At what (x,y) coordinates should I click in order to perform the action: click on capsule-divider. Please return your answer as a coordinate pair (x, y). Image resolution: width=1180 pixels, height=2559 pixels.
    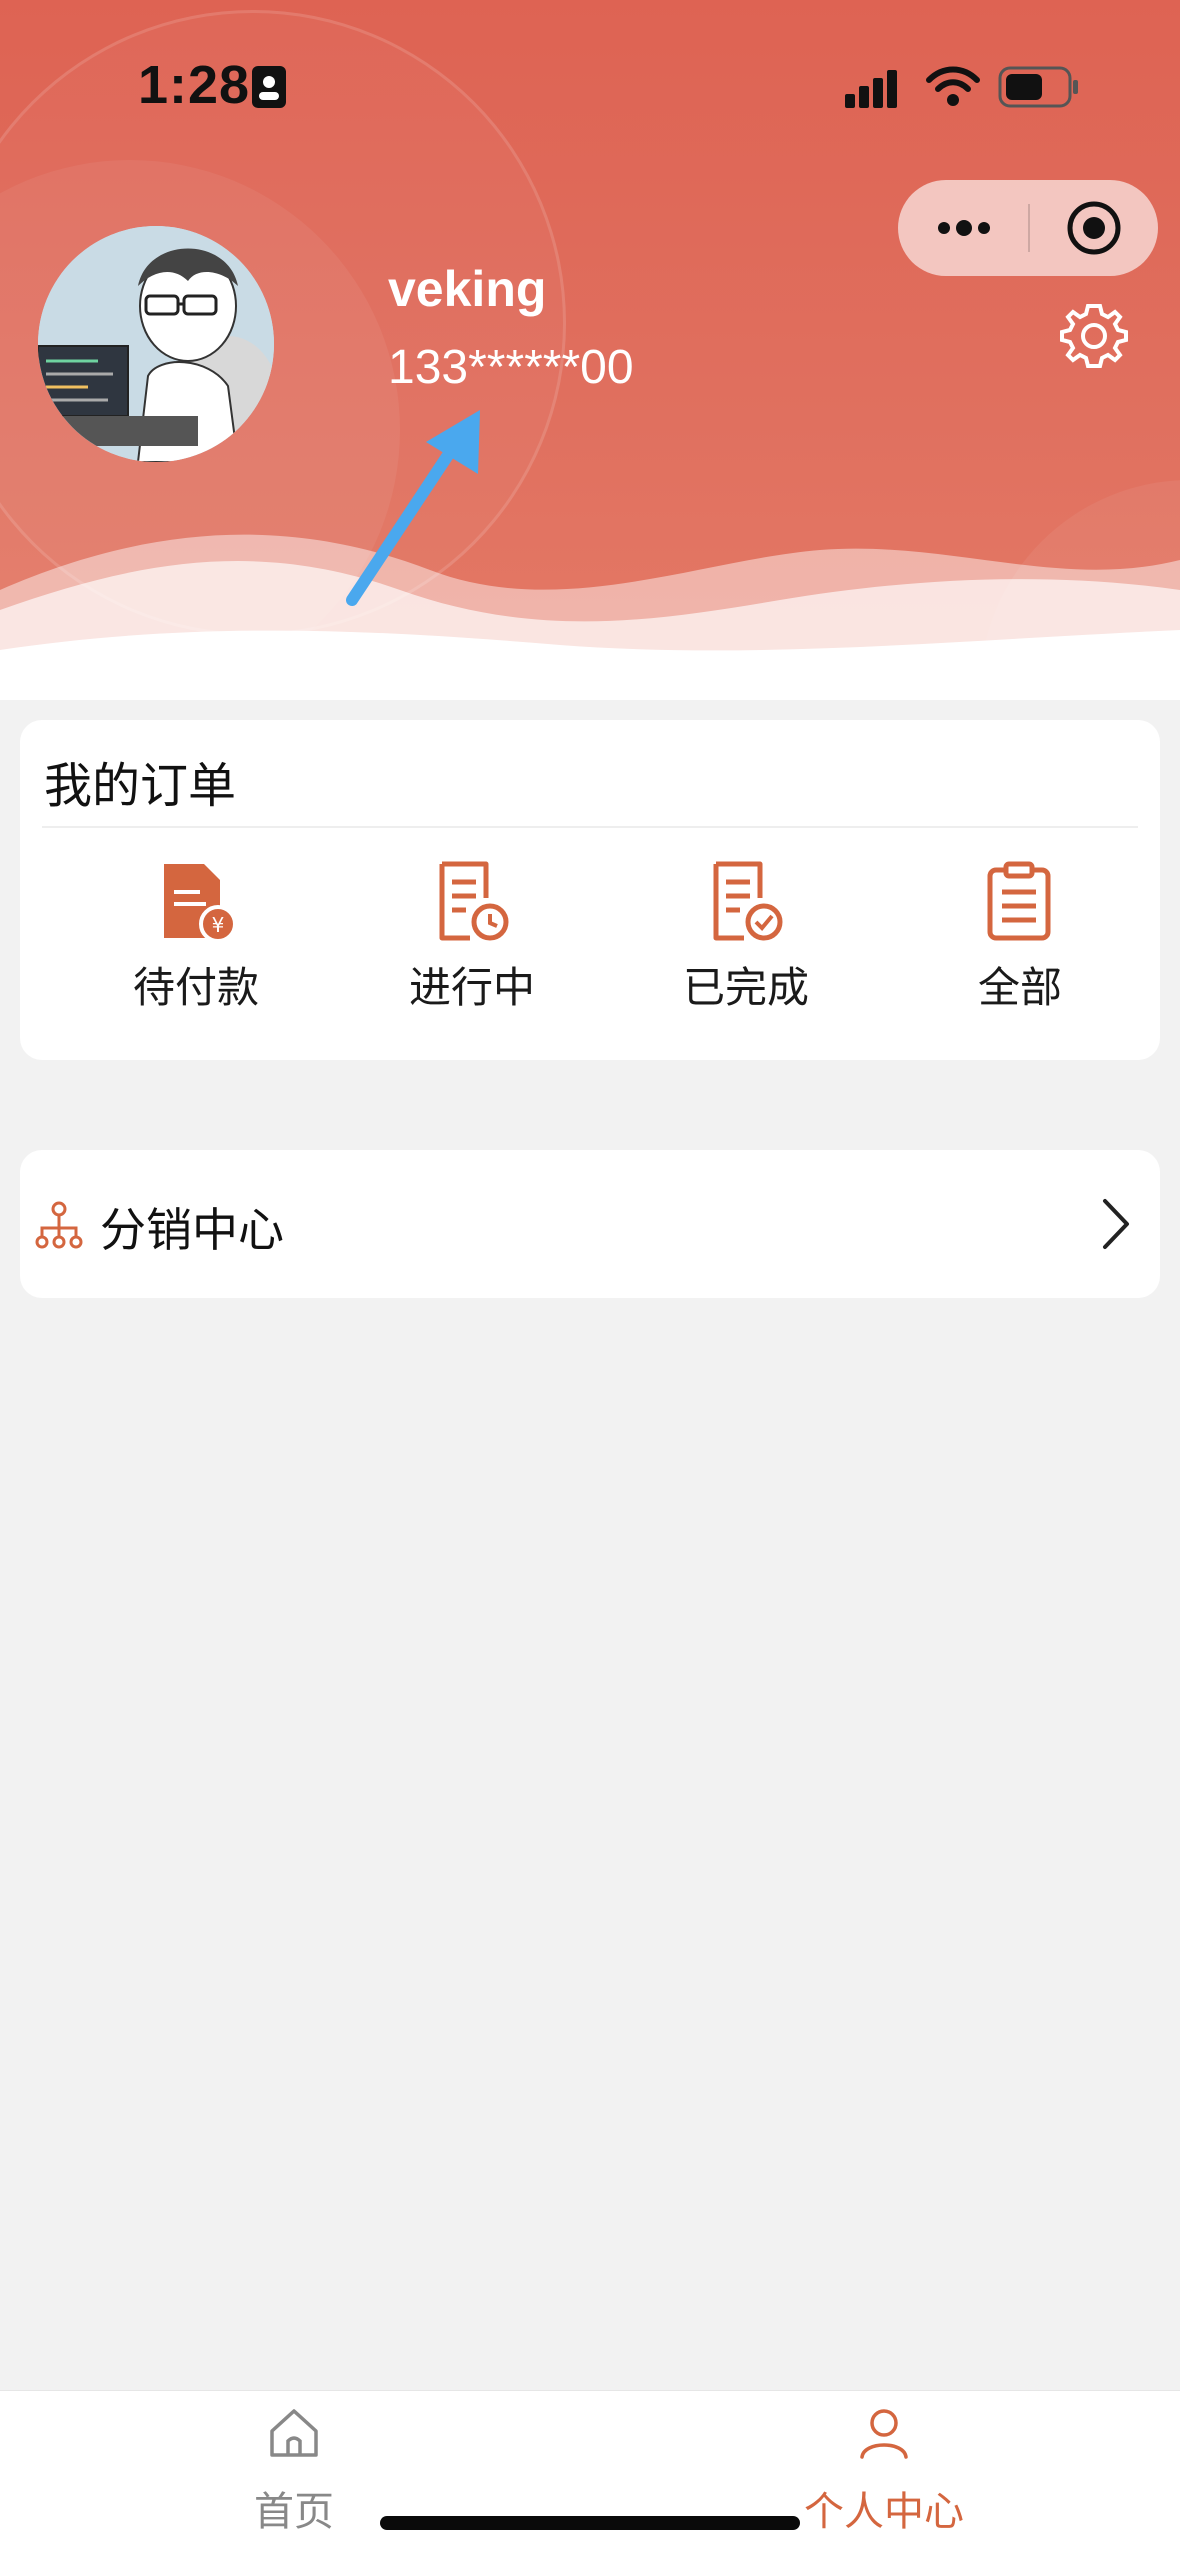
    Looking at the image, I should click on (1029, 228).